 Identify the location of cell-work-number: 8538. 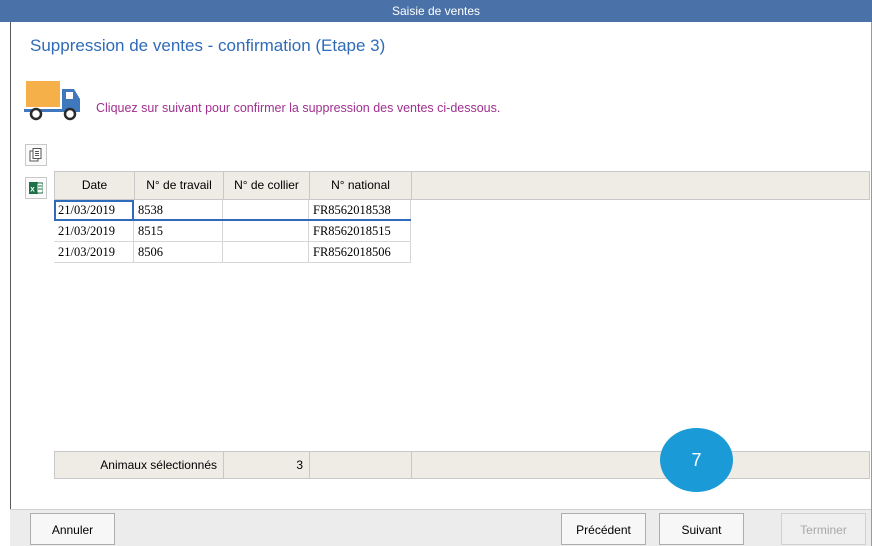
(178, 210).